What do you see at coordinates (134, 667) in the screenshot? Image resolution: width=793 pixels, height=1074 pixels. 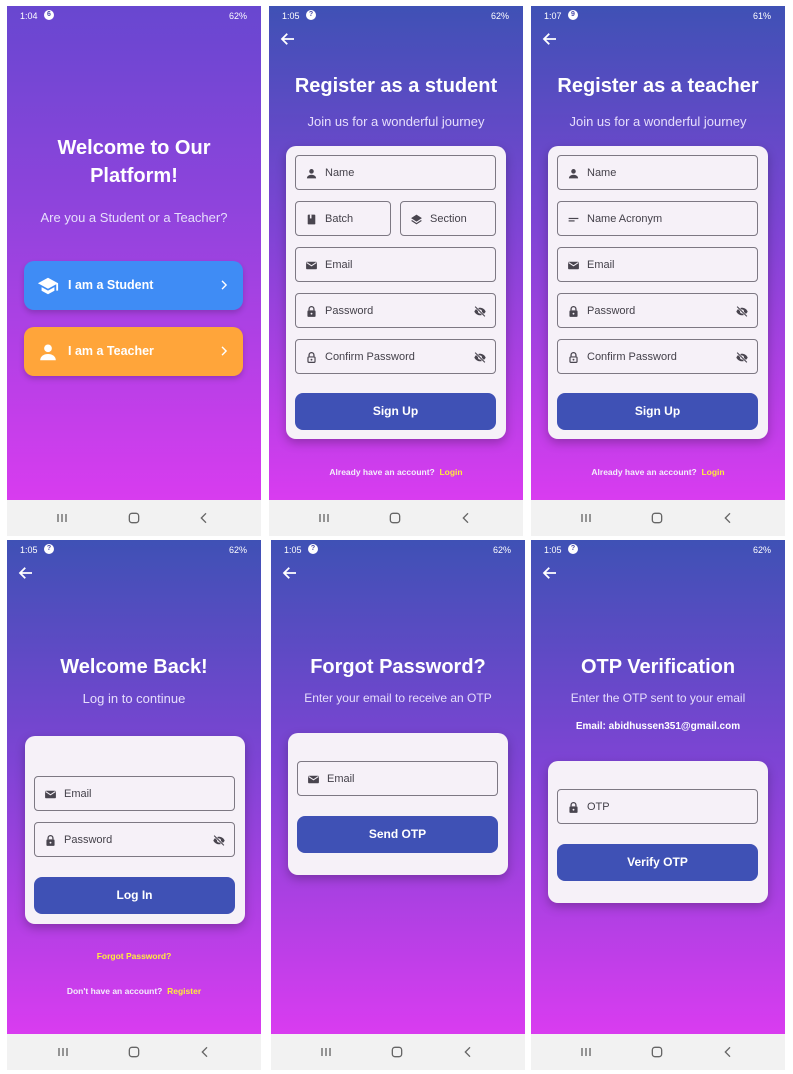 I see `page-title: Welcome Back!` at bounding box center [134, 667].